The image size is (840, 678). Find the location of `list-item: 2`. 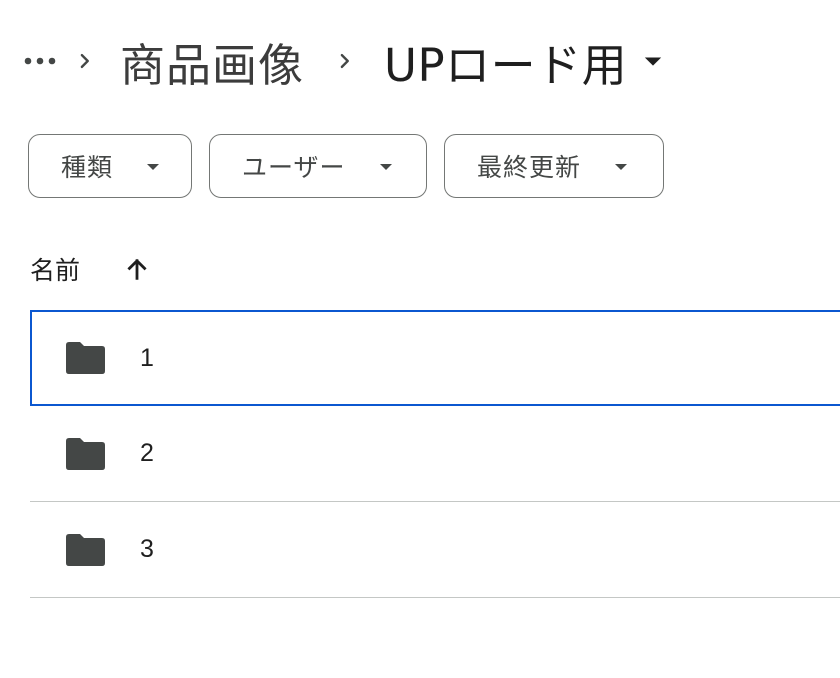

list-item: 2 is located at coordinates (435, 454).